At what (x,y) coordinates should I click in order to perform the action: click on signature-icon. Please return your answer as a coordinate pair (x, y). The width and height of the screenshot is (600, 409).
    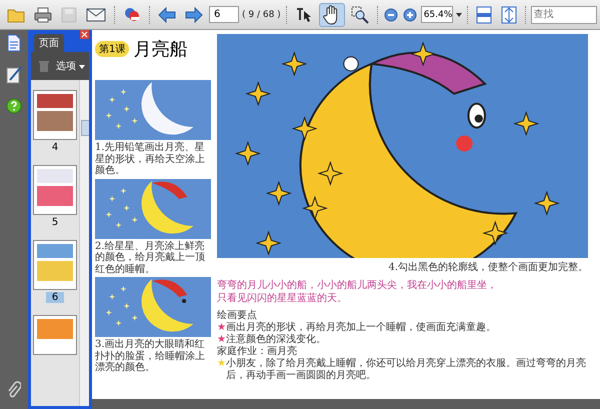
    Looking at the image, I should click on (14, 75).